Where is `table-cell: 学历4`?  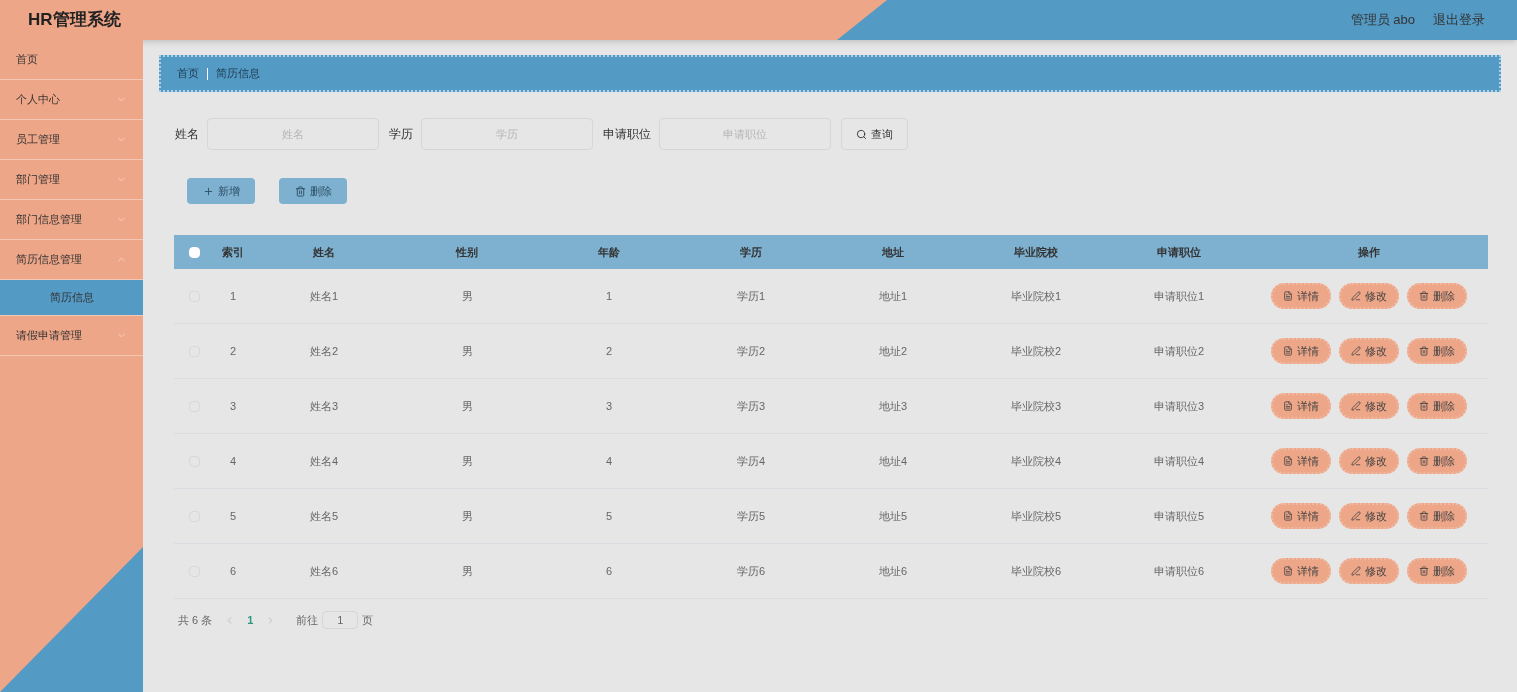 table-cell: 学历4 is located at coordinates (751, 460).